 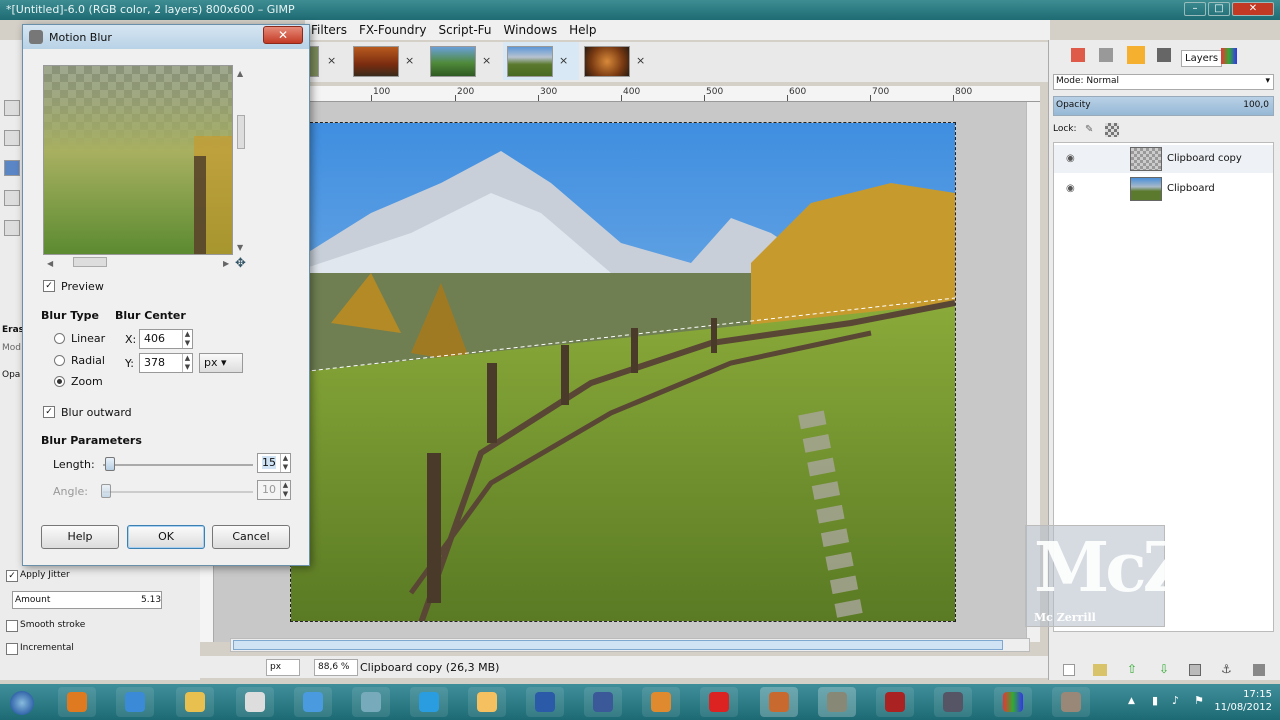 I want to click on layer-item-clipboard: ◉ Clipboard, so click(x=1163, y=189).